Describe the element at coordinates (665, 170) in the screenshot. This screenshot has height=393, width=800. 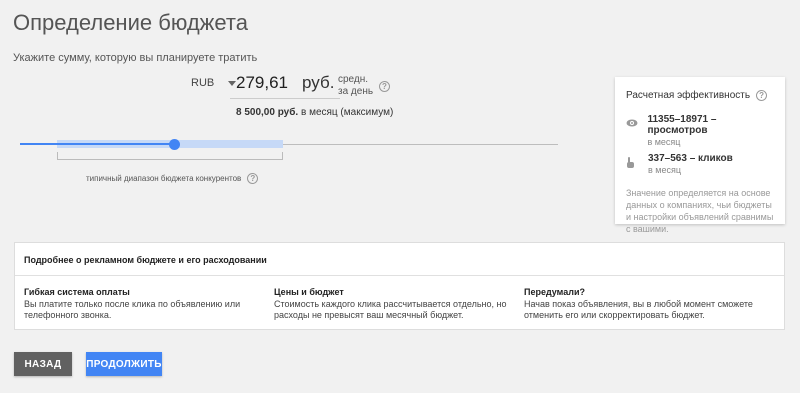
I see `clicks-period: в месяц` at that location.